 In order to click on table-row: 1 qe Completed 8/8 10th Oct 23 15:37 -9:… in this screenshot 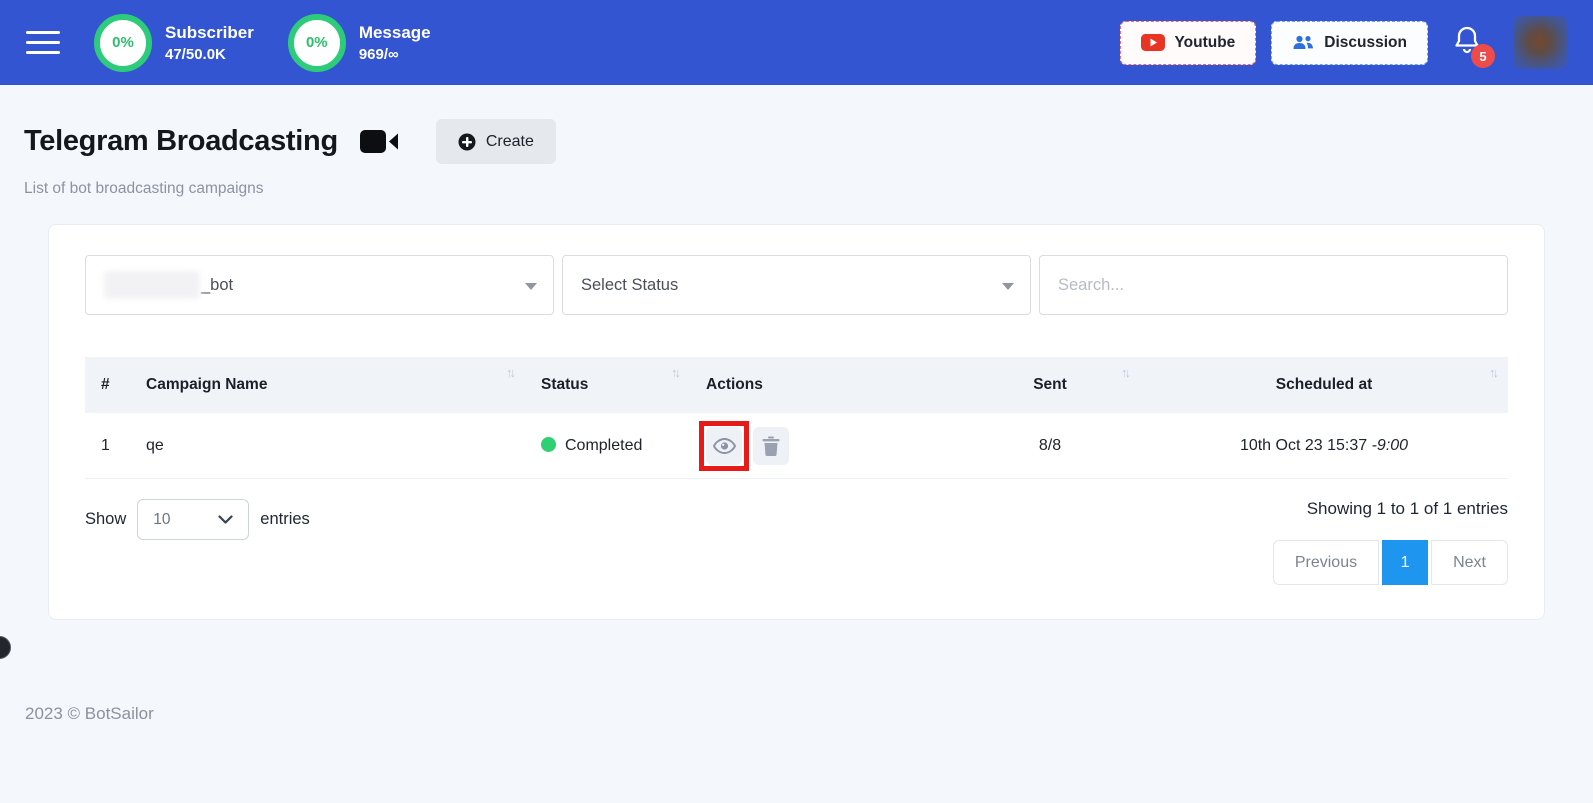, I will do `click(796, 446)`.